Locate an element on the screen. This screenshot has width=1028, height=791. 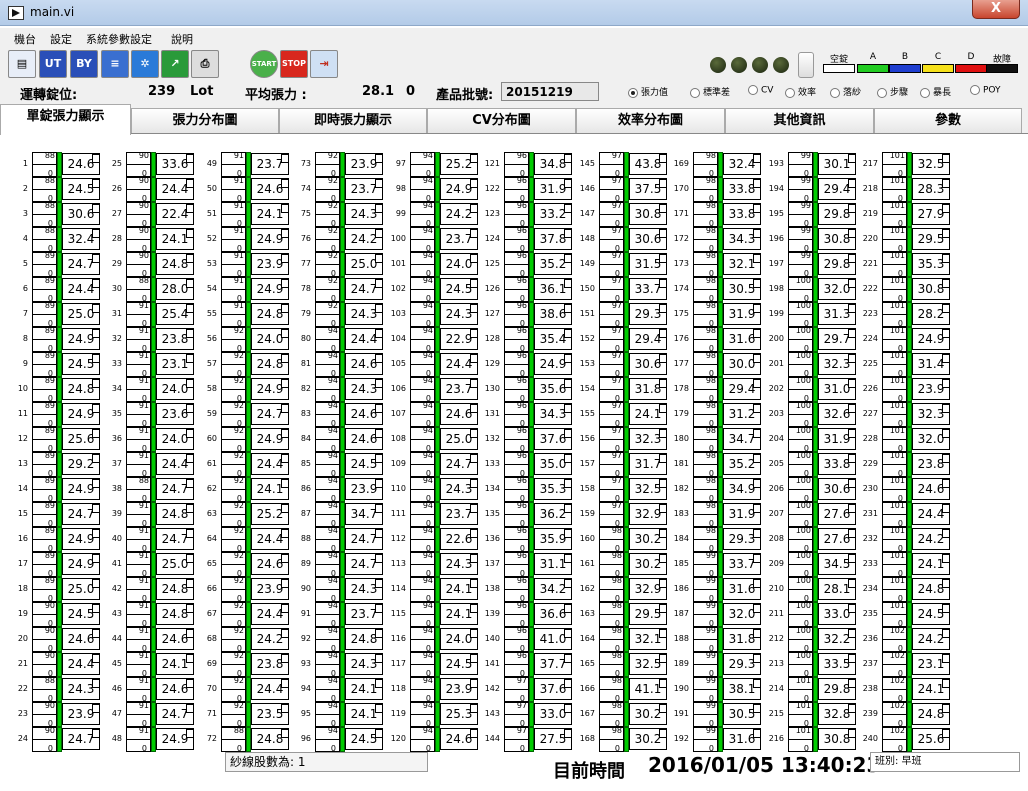
spindle-gauge: 101 0 is located at coordinates (894, 564).